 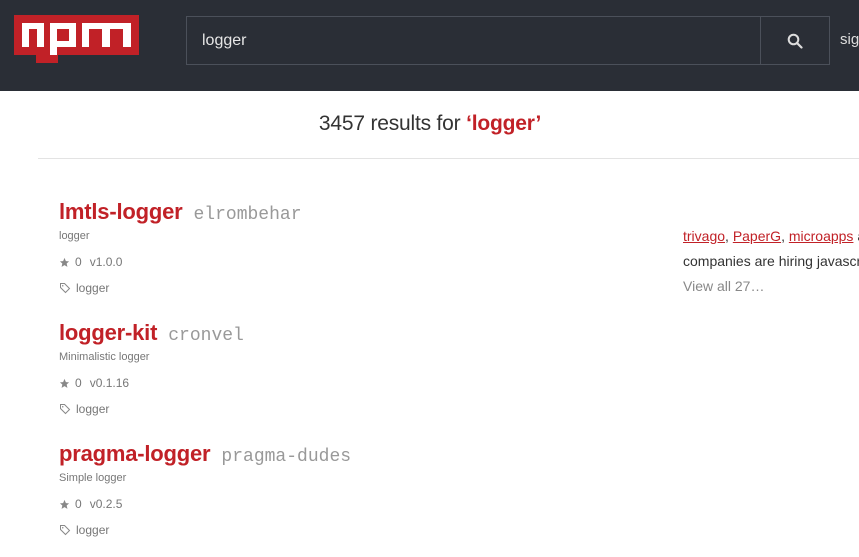 I want to click on results-count: 3457, so click(x=341, y=123).